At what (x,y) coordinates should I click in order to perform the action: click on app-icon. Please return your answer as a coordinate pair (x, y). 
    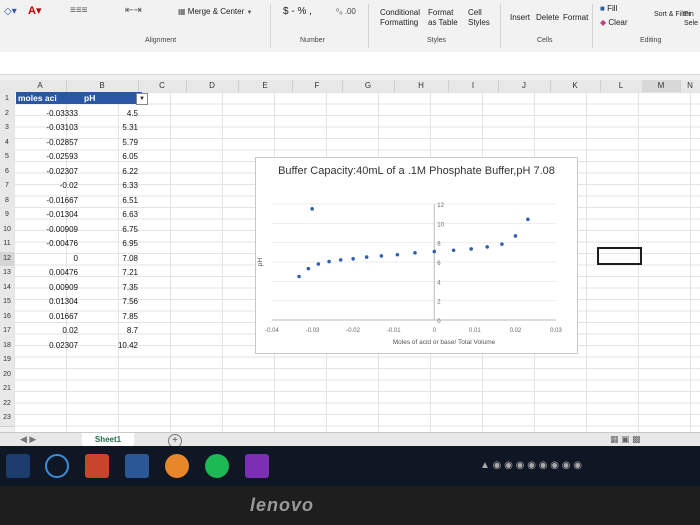
    Looking at the image, I should click on (257, 466).